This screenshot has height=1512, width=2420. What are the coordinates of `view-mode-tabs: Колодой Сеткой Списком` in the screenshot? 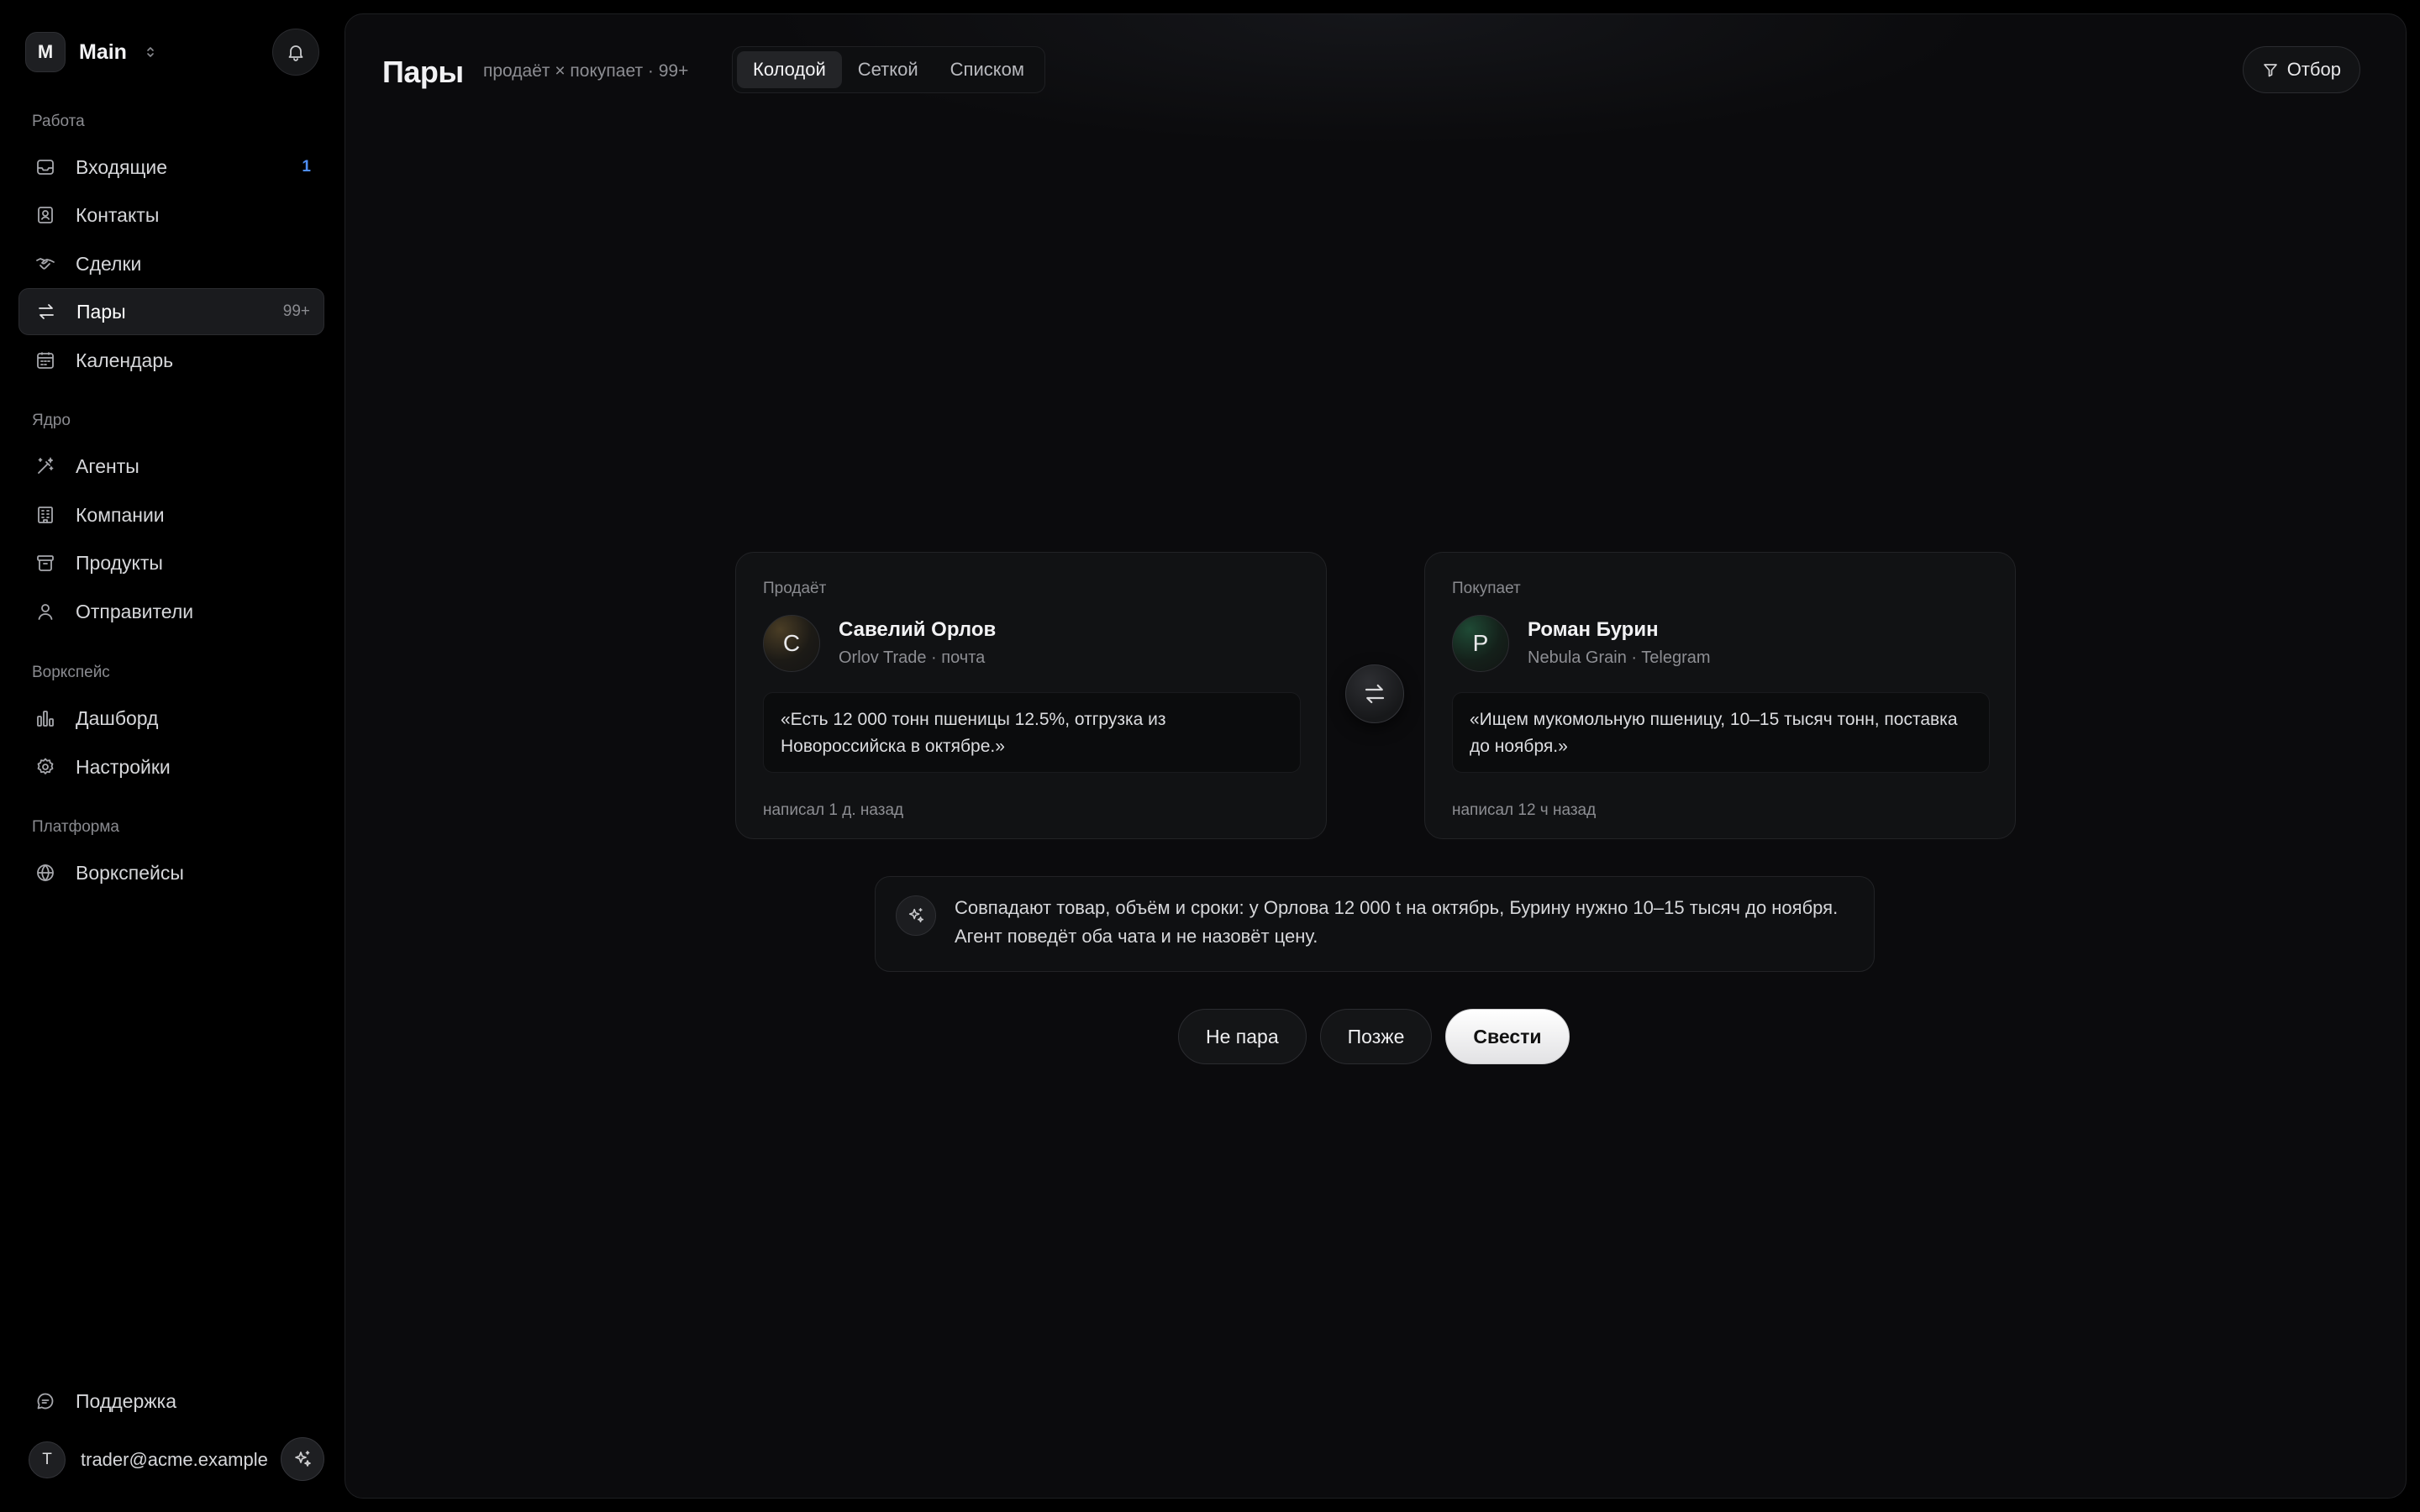 It's located at (889, 69).